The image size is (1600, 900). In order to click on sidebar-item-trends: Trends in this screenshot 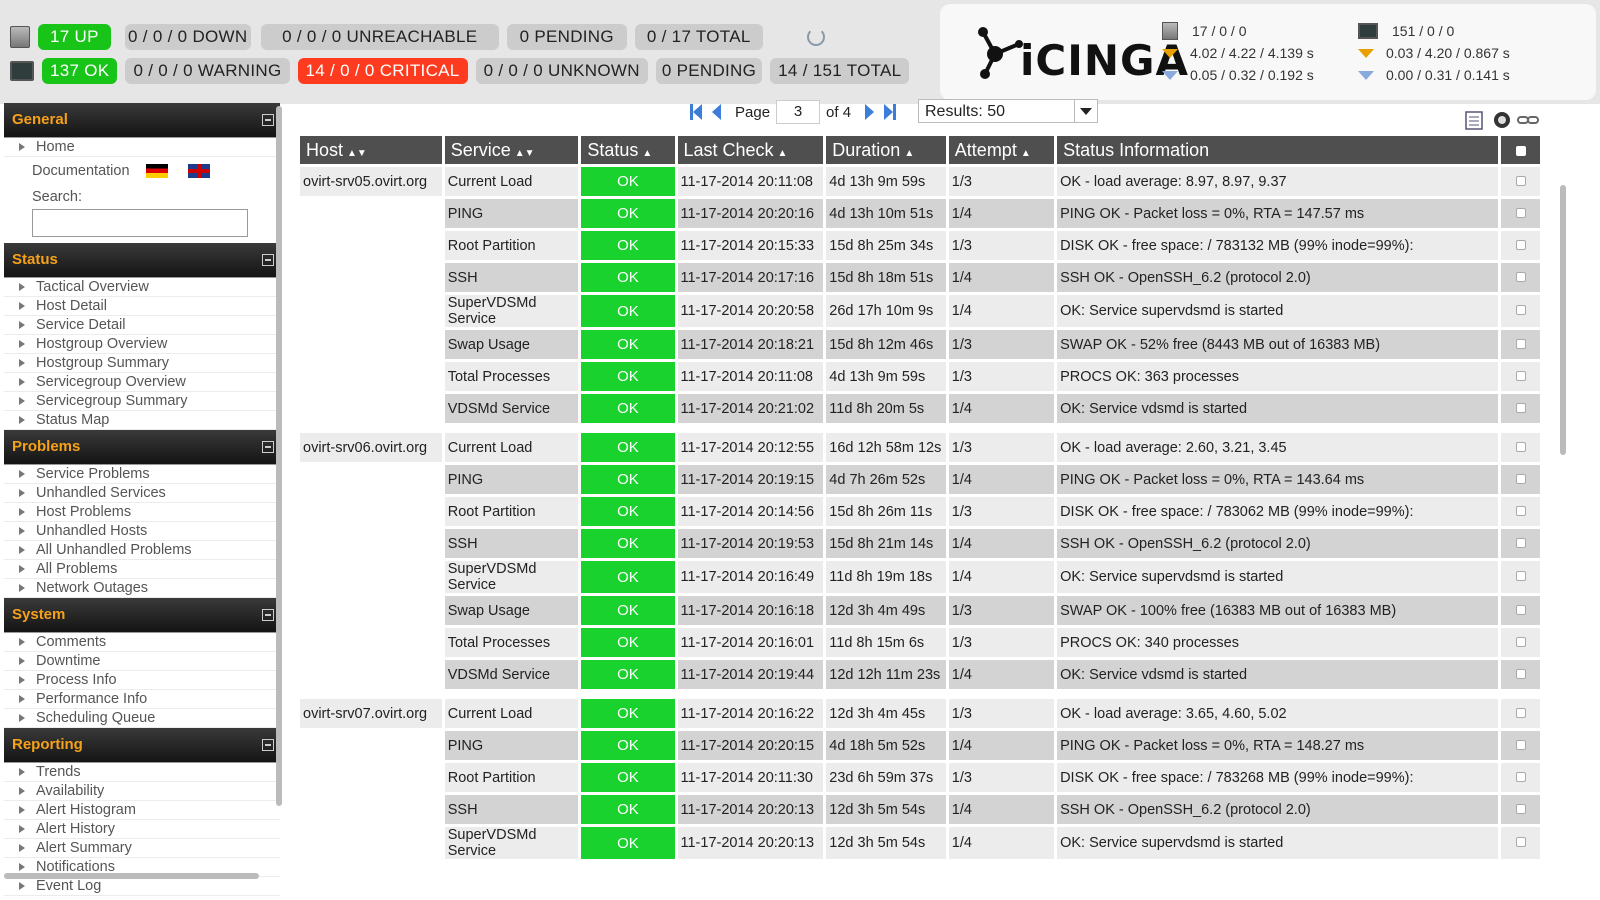, I will do `click(142, 772)`.